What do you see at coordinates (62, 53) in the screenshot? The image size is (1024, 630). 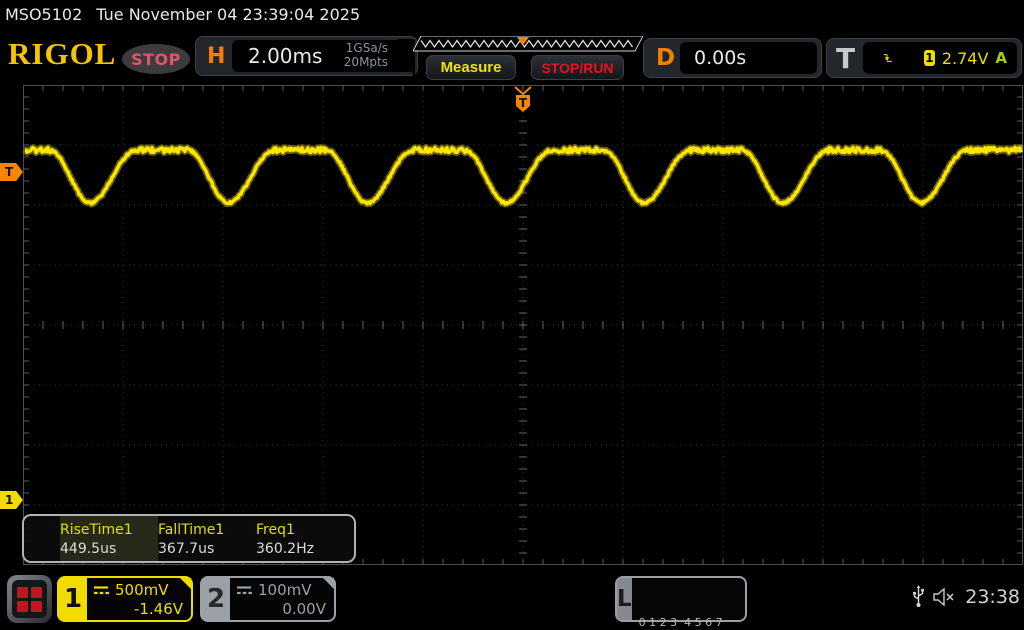 I see `rigol-logo: RIGOL` at bounding box center [62, 53].